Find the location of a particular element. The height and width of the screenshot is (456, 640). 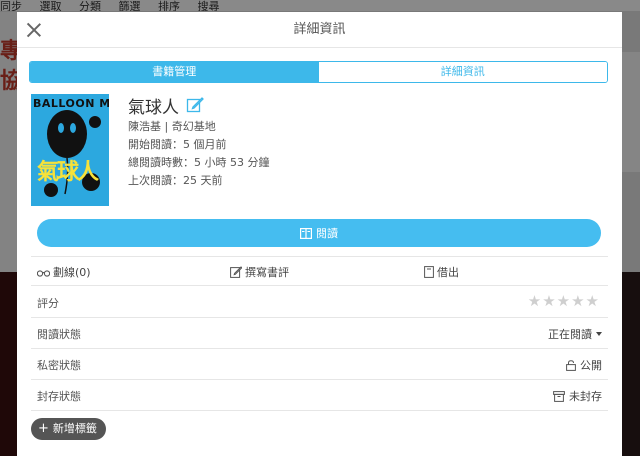

read-button: 閱讀 is located at coordinates (319, 233).